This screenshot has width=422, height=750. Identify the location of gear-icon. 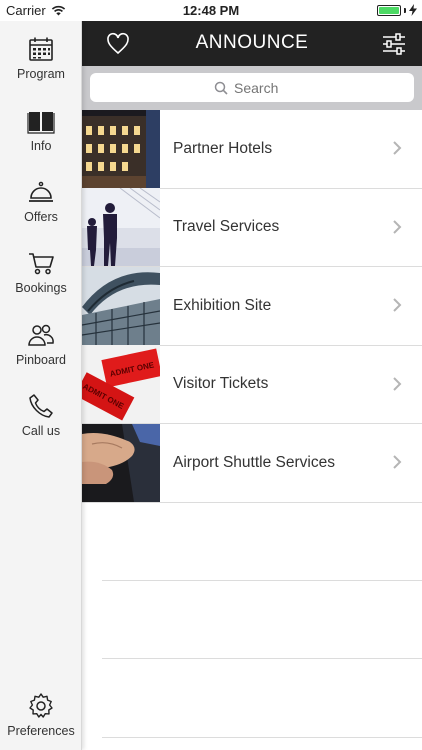
(41, 705).